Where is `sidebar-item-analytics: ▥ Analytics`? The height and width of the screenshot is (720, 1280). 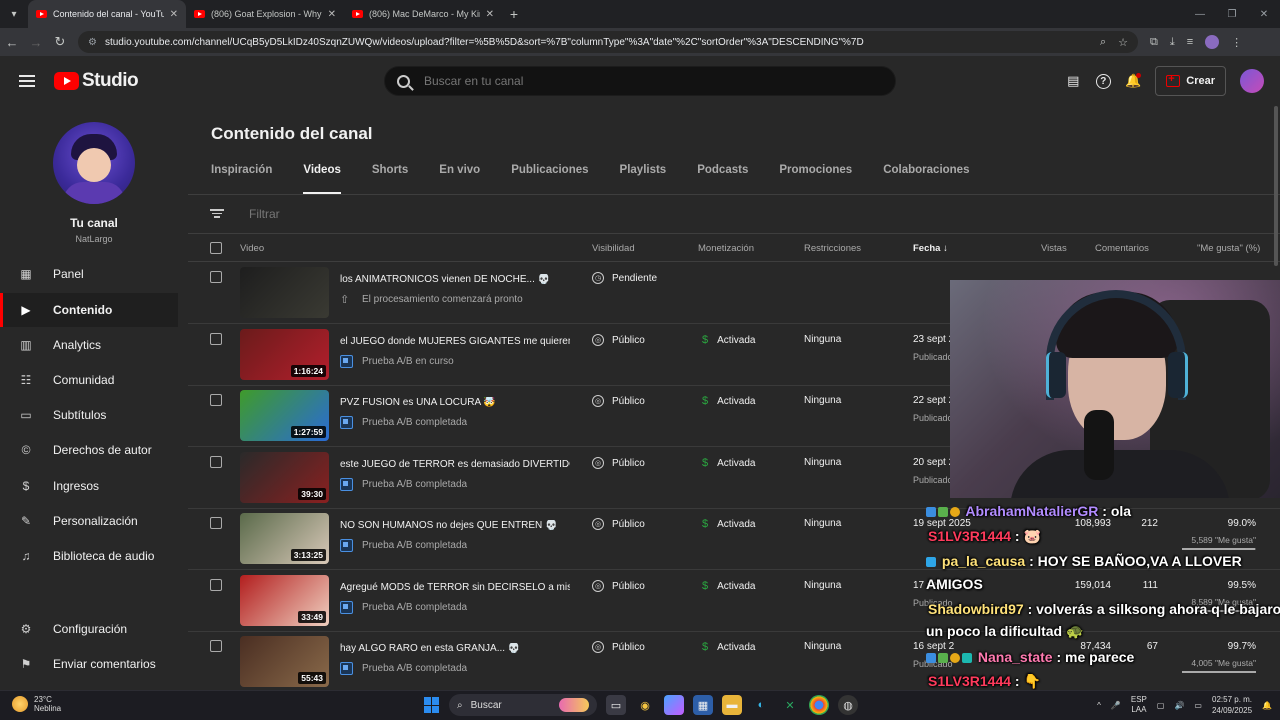
sidebar-item-analytics: ▥ Analytics is located at coordinates (89, 345).